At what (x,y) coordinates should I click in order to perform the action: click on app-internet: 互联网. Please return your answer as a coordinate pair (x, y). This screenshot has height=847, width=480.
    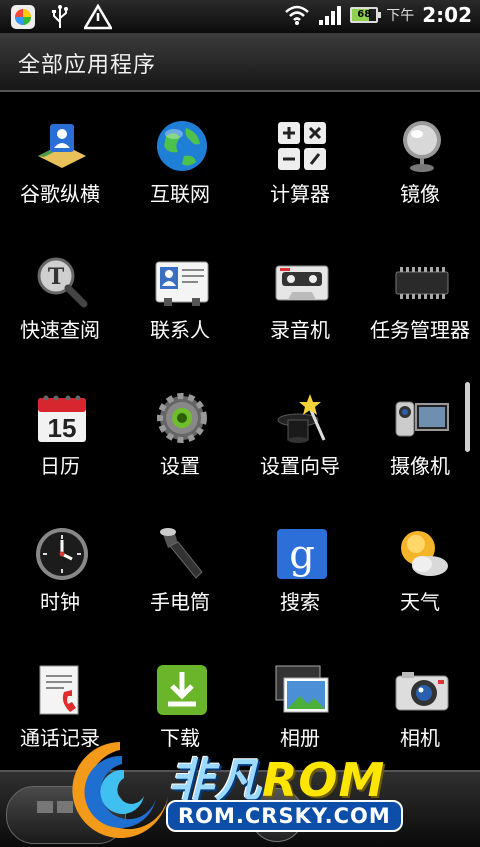
    Looking at the image, I should click on (180, 162).